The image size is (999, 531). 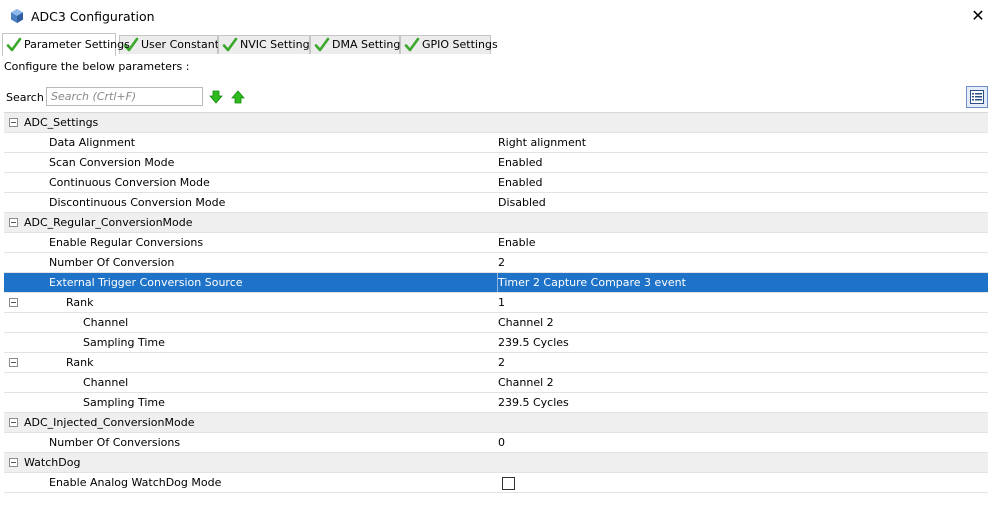 What do you see at coordinates (496, 463) in the screenshot?
I see `tree-group-row: WatchDog` at bounding box center [496, 463].